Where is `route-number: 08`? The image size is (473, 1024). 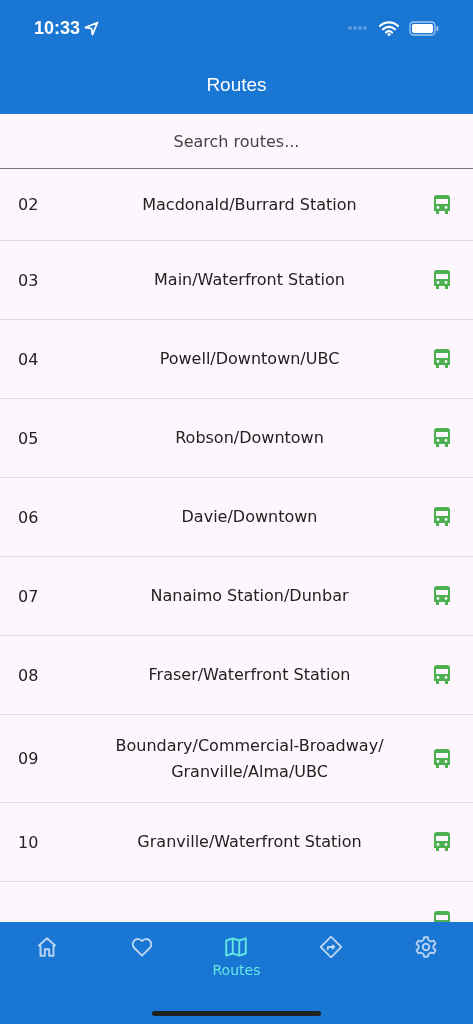 route-number: 08 is located at coordinates (29, 675).